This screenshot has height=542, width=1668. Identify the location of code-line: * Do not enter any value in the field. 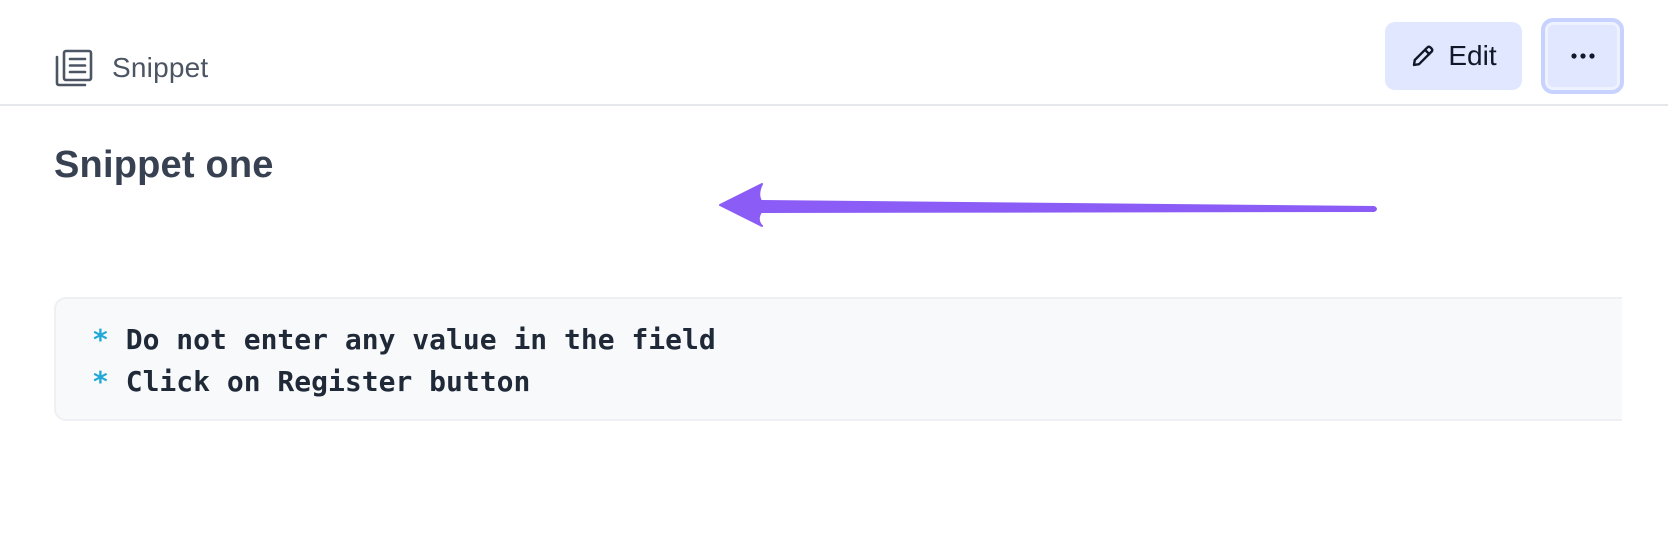
(857, 340).